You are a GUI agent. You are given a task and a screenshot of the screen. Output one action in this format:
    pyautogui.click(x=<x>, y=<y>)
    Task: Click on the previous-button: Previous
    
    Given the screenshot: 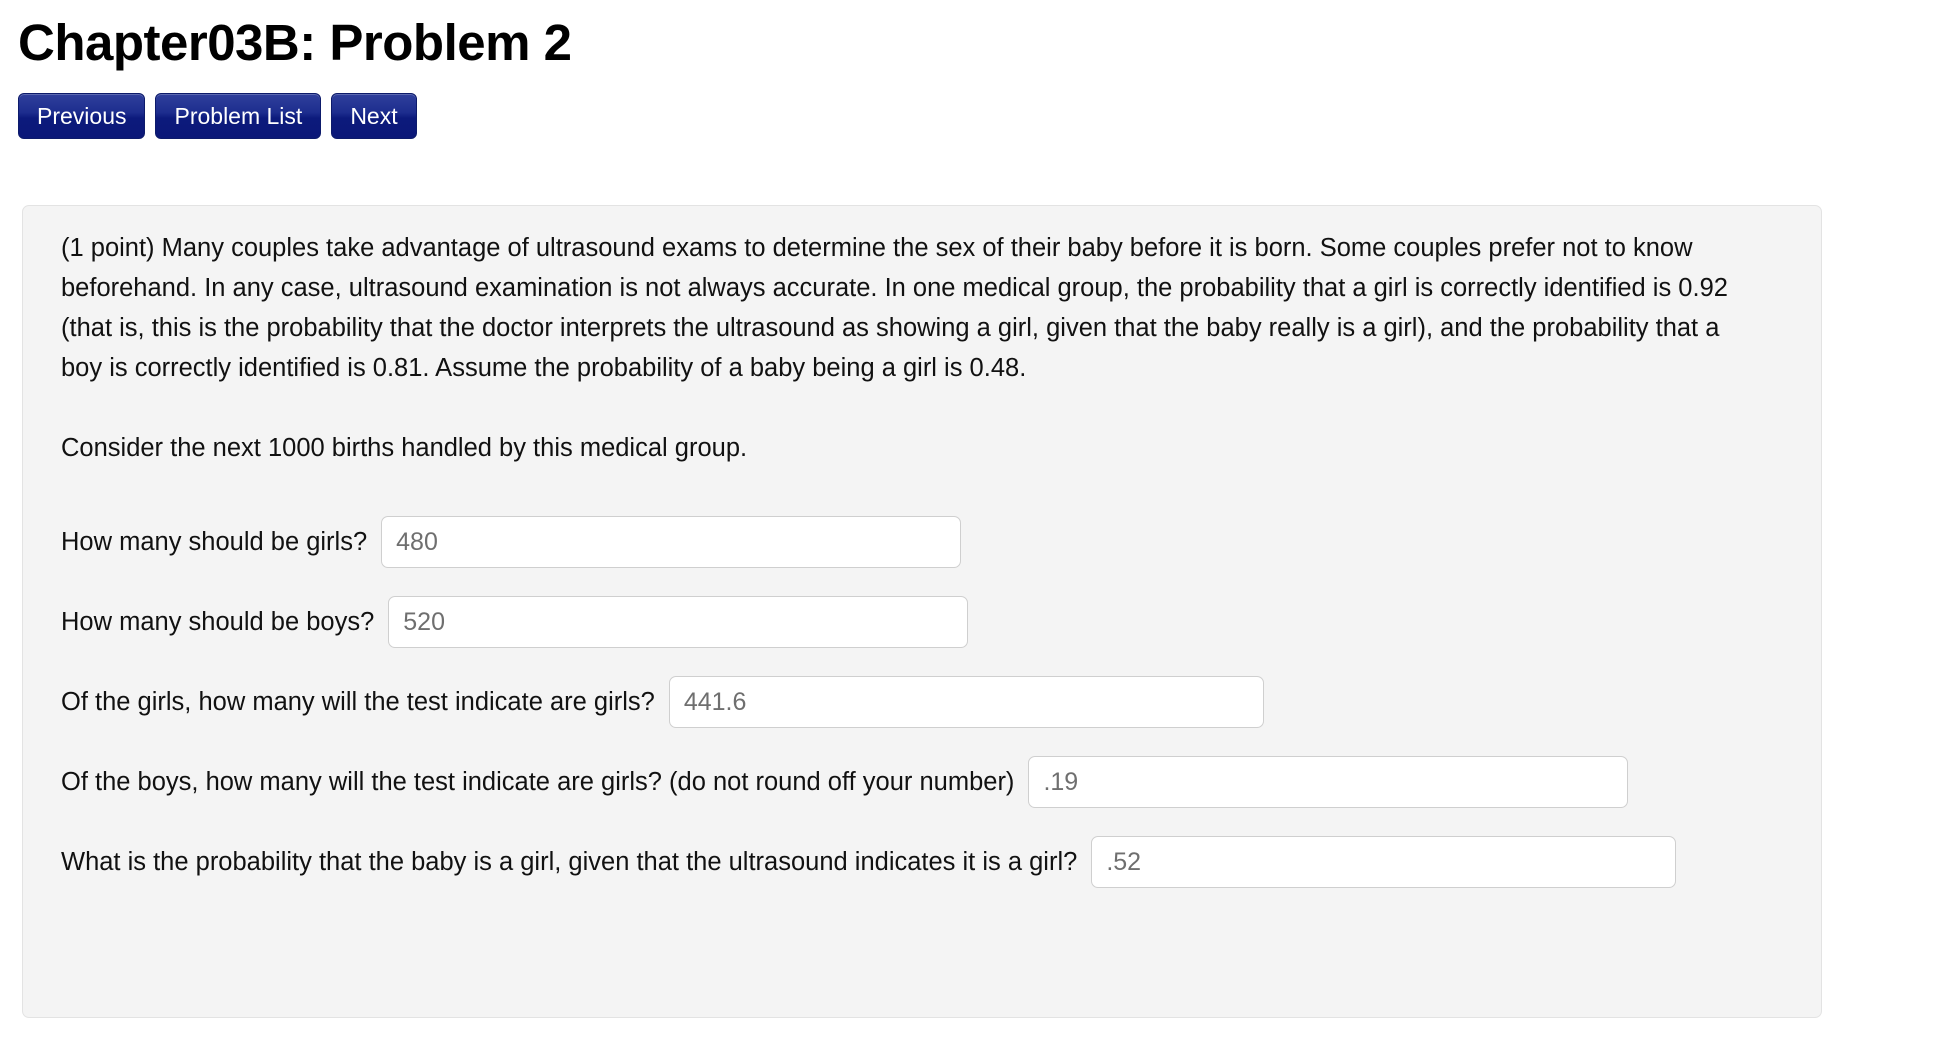 What is the action you would take?
    pyautogui.click(x=82, y=116)
    